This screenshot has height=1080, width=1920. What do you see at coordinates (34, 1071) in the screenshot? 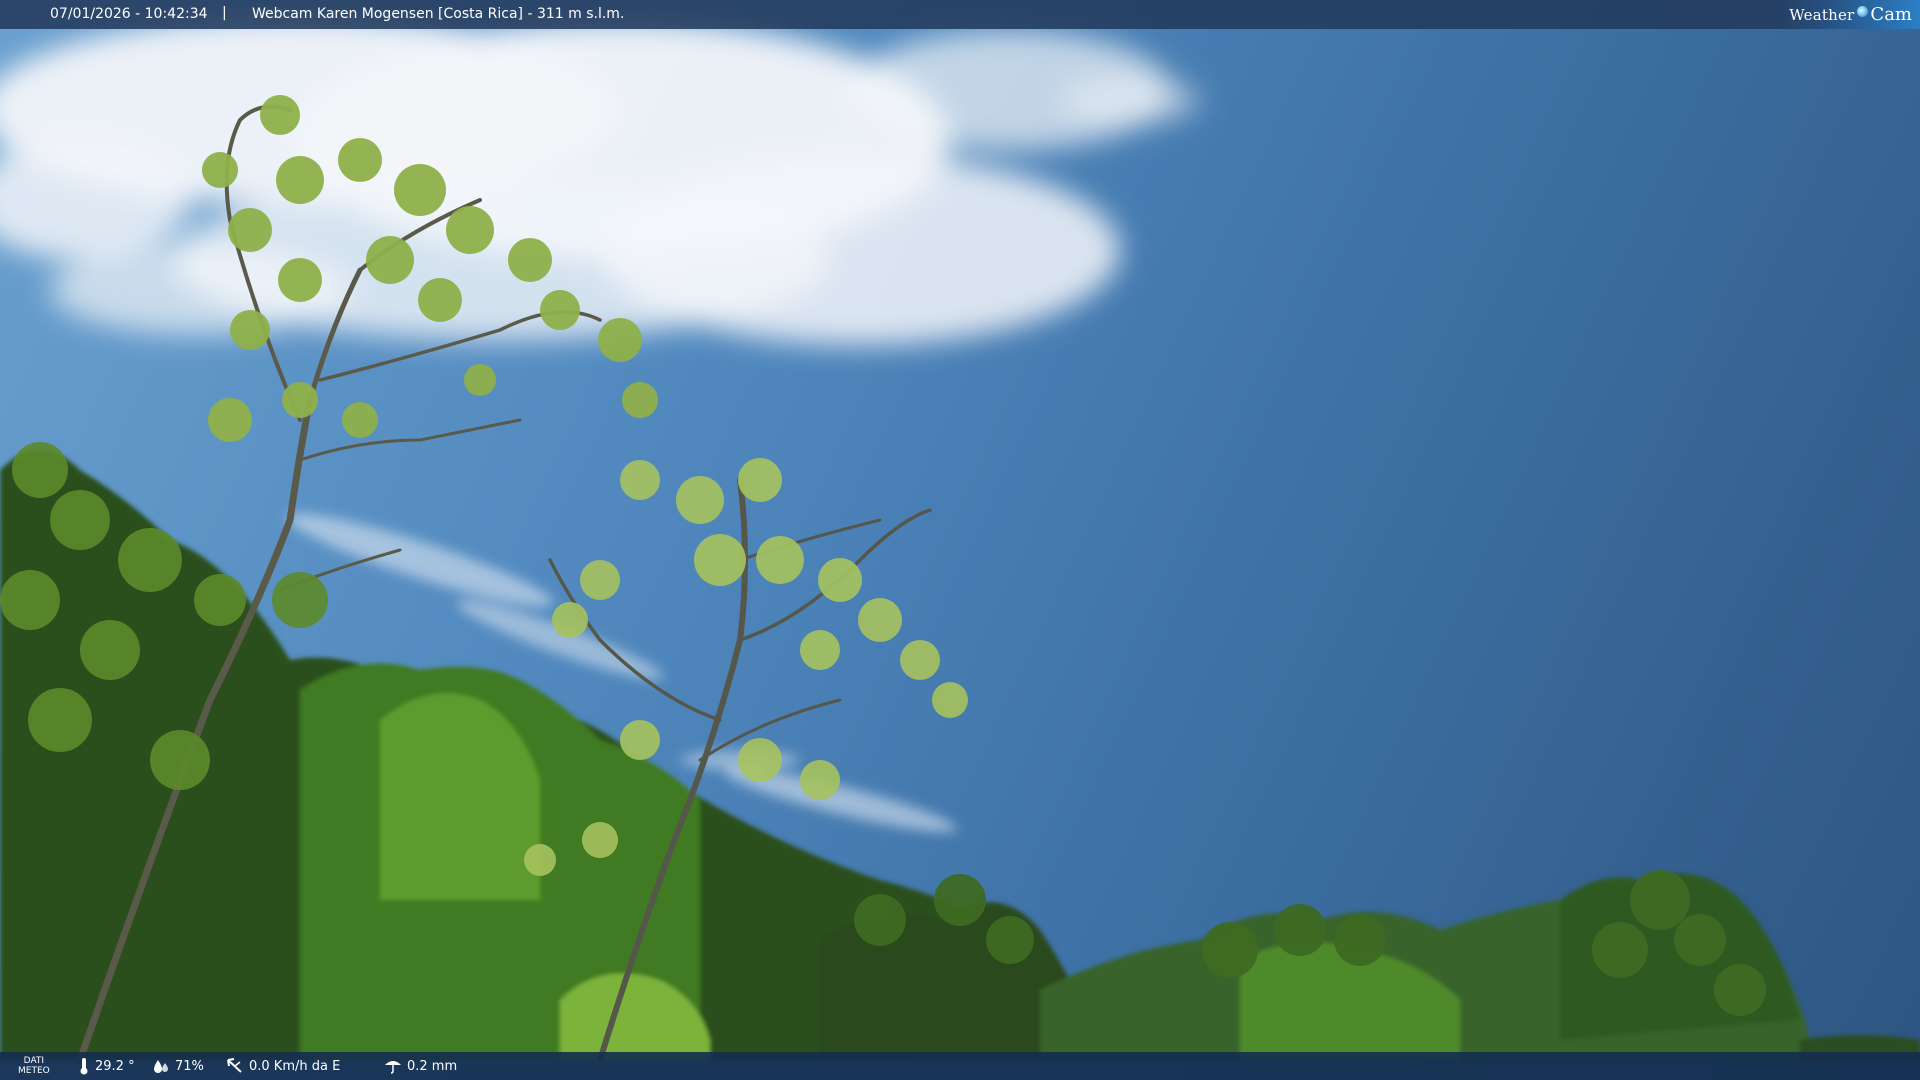
I see `weather-label-line2: METEO` at bounding box center [34, 1071].